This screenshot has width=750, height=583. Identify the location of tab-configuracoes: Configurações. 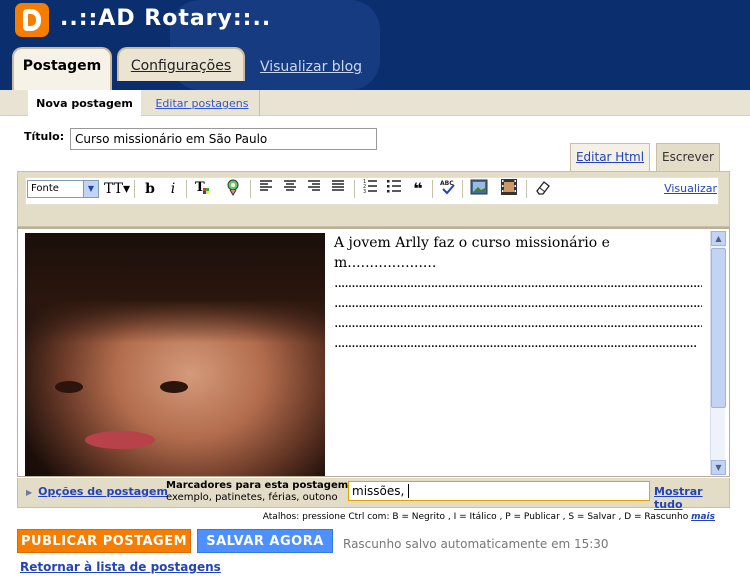
(181, 64).